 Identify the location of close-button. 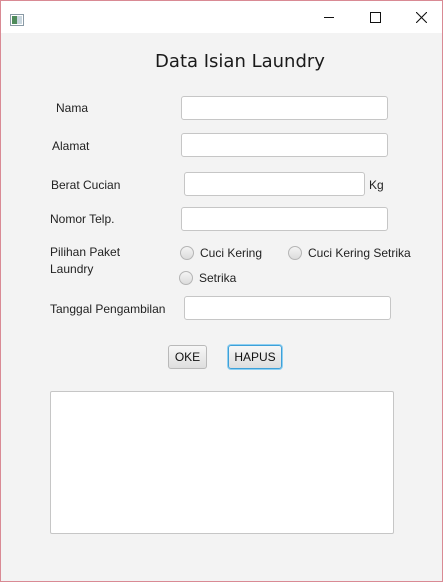
(420, 17).